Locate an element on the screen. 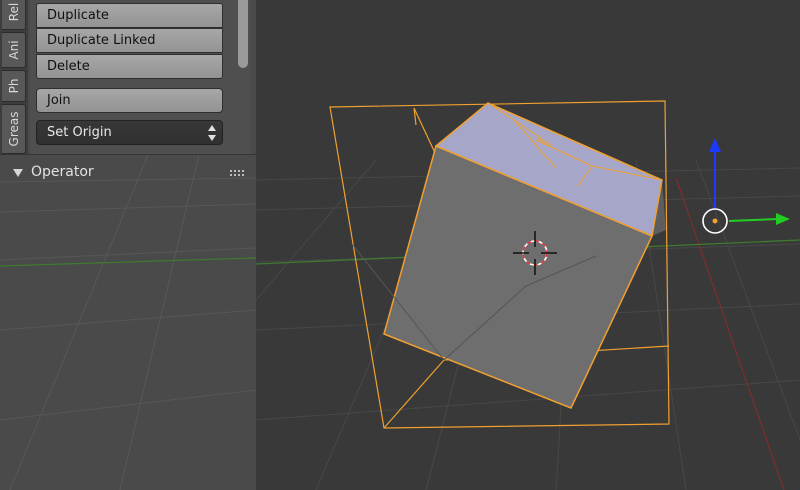 The height and width of the screenshot is (490, 800). scrollbar-thumb is located at coordinates (243, 34).